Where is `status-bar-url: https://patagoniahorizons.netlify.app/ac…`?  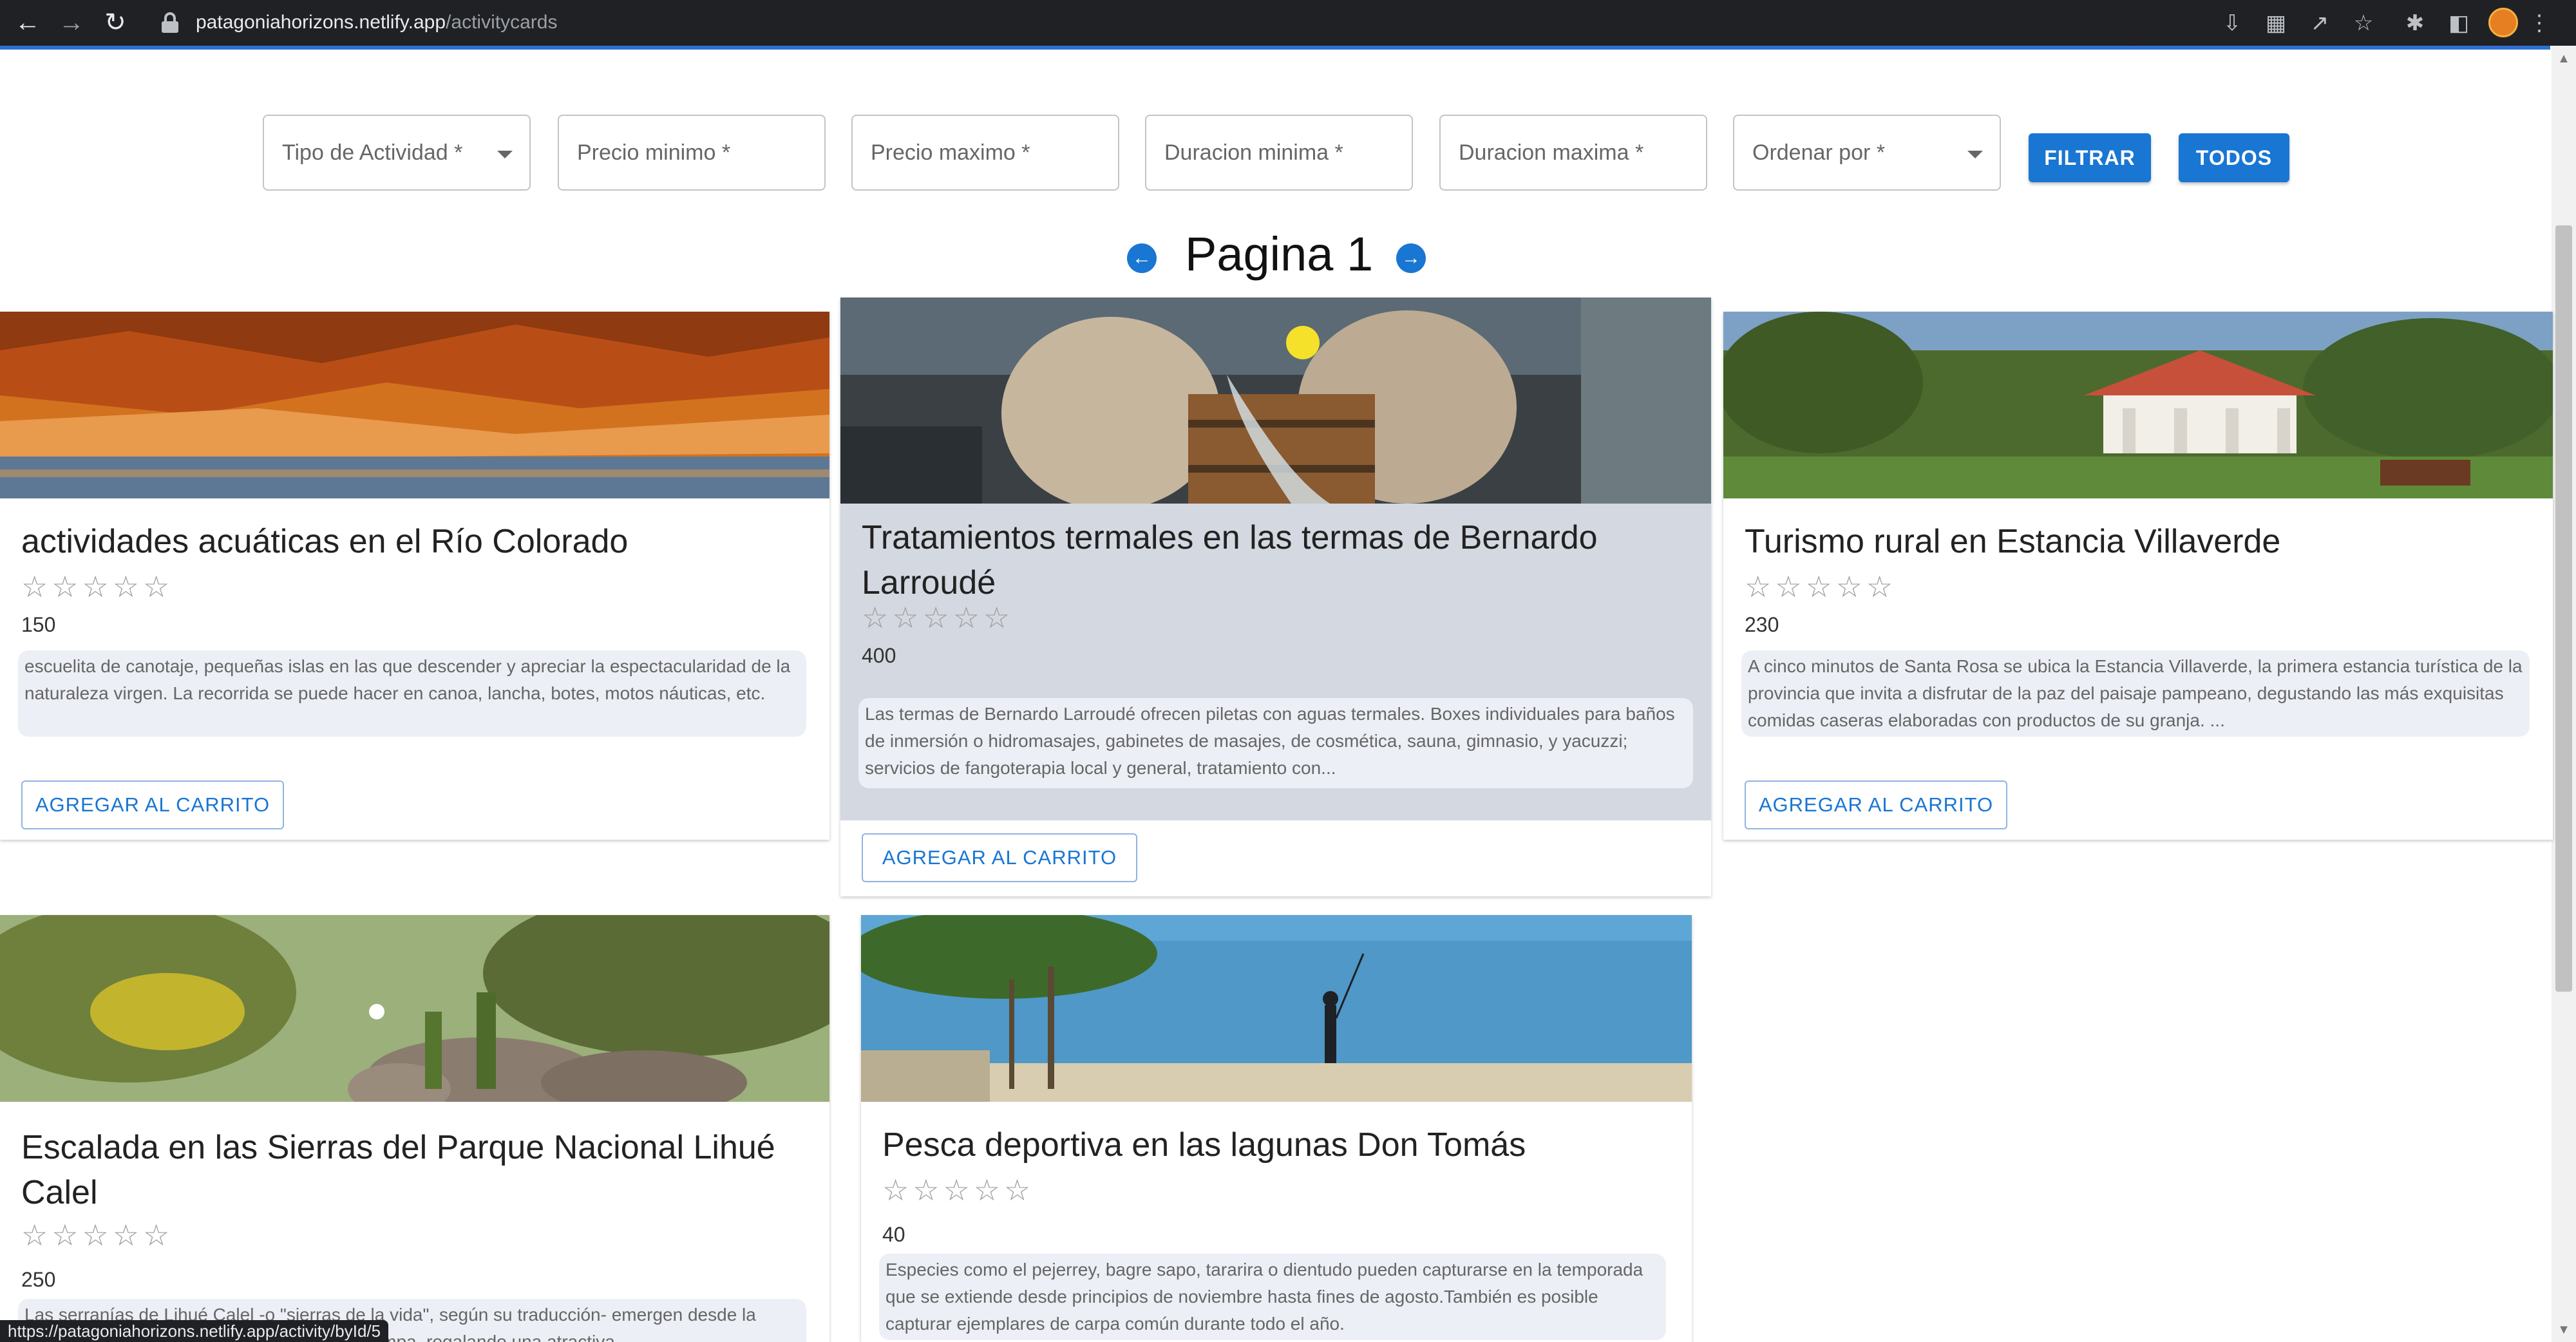 status-bar-url: https://patagoniahorizons.netlify.app/ac… is located at coordinates (194, 1331).